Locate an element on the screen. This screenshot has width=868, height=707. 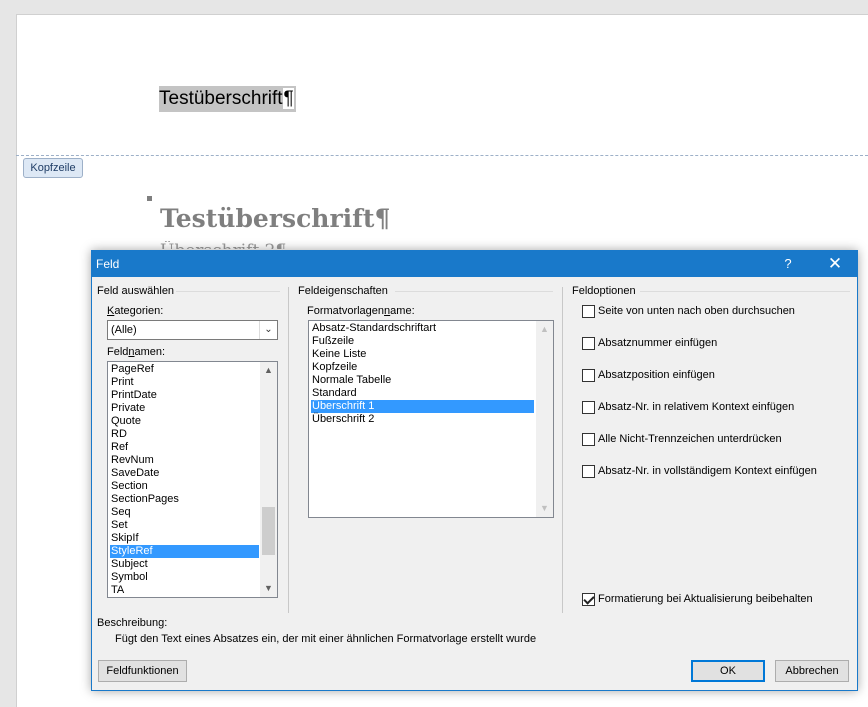
body-subheading: Überschrift 2¶ is located at coordinates (223, 245).